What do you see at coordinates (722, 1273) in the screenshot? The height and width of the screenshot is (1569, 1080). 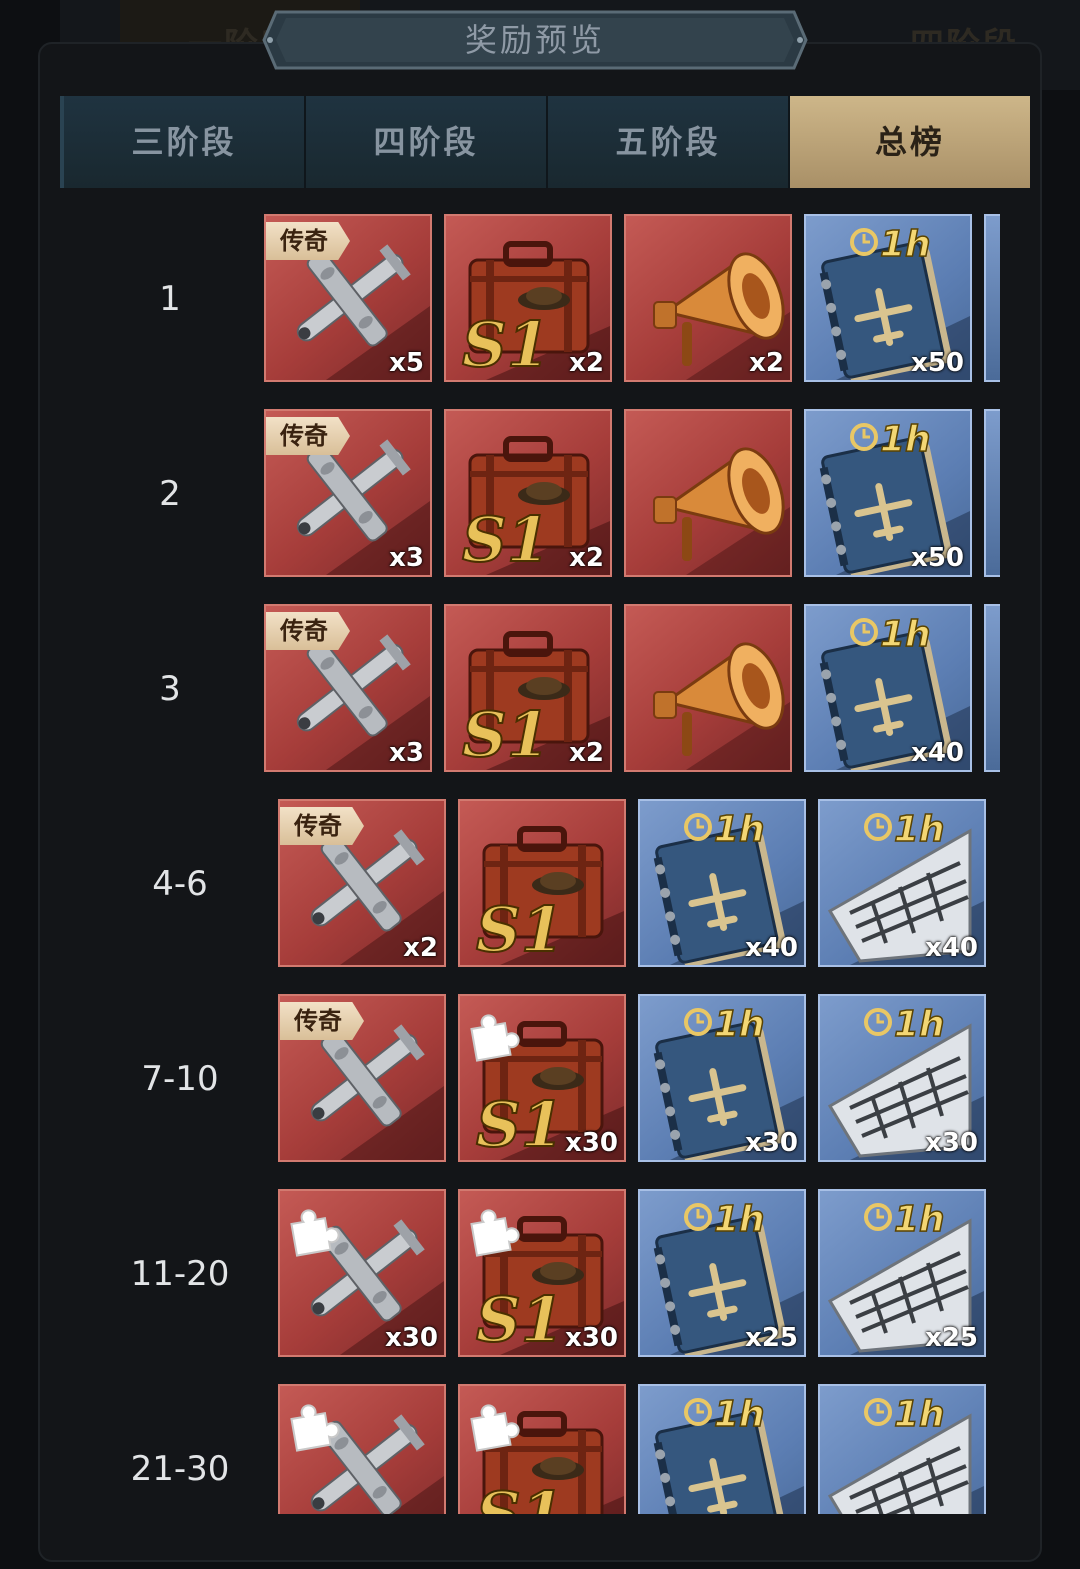 I see `reward-item-manual: 1h x25` at bounding box center [722, 1273].